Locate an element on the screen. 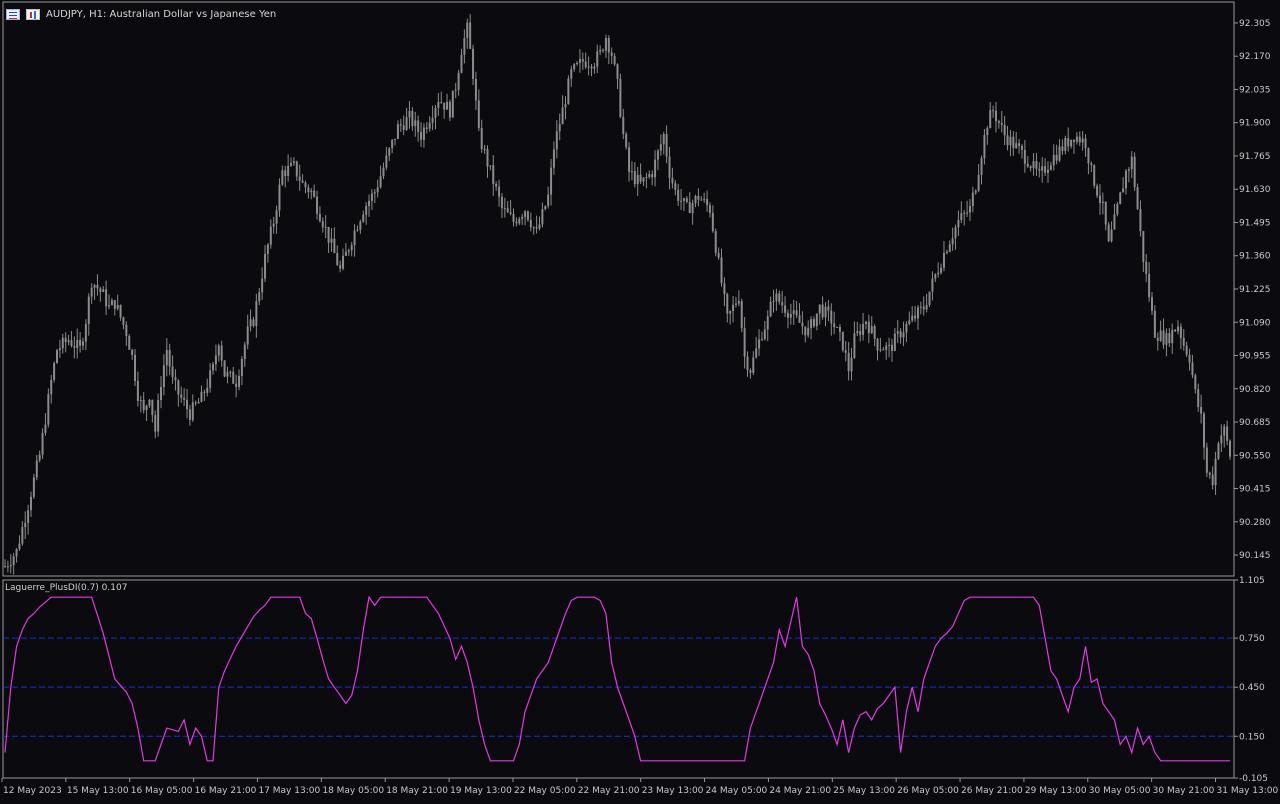  menu-list-icon is located at coordinates (13, 14).